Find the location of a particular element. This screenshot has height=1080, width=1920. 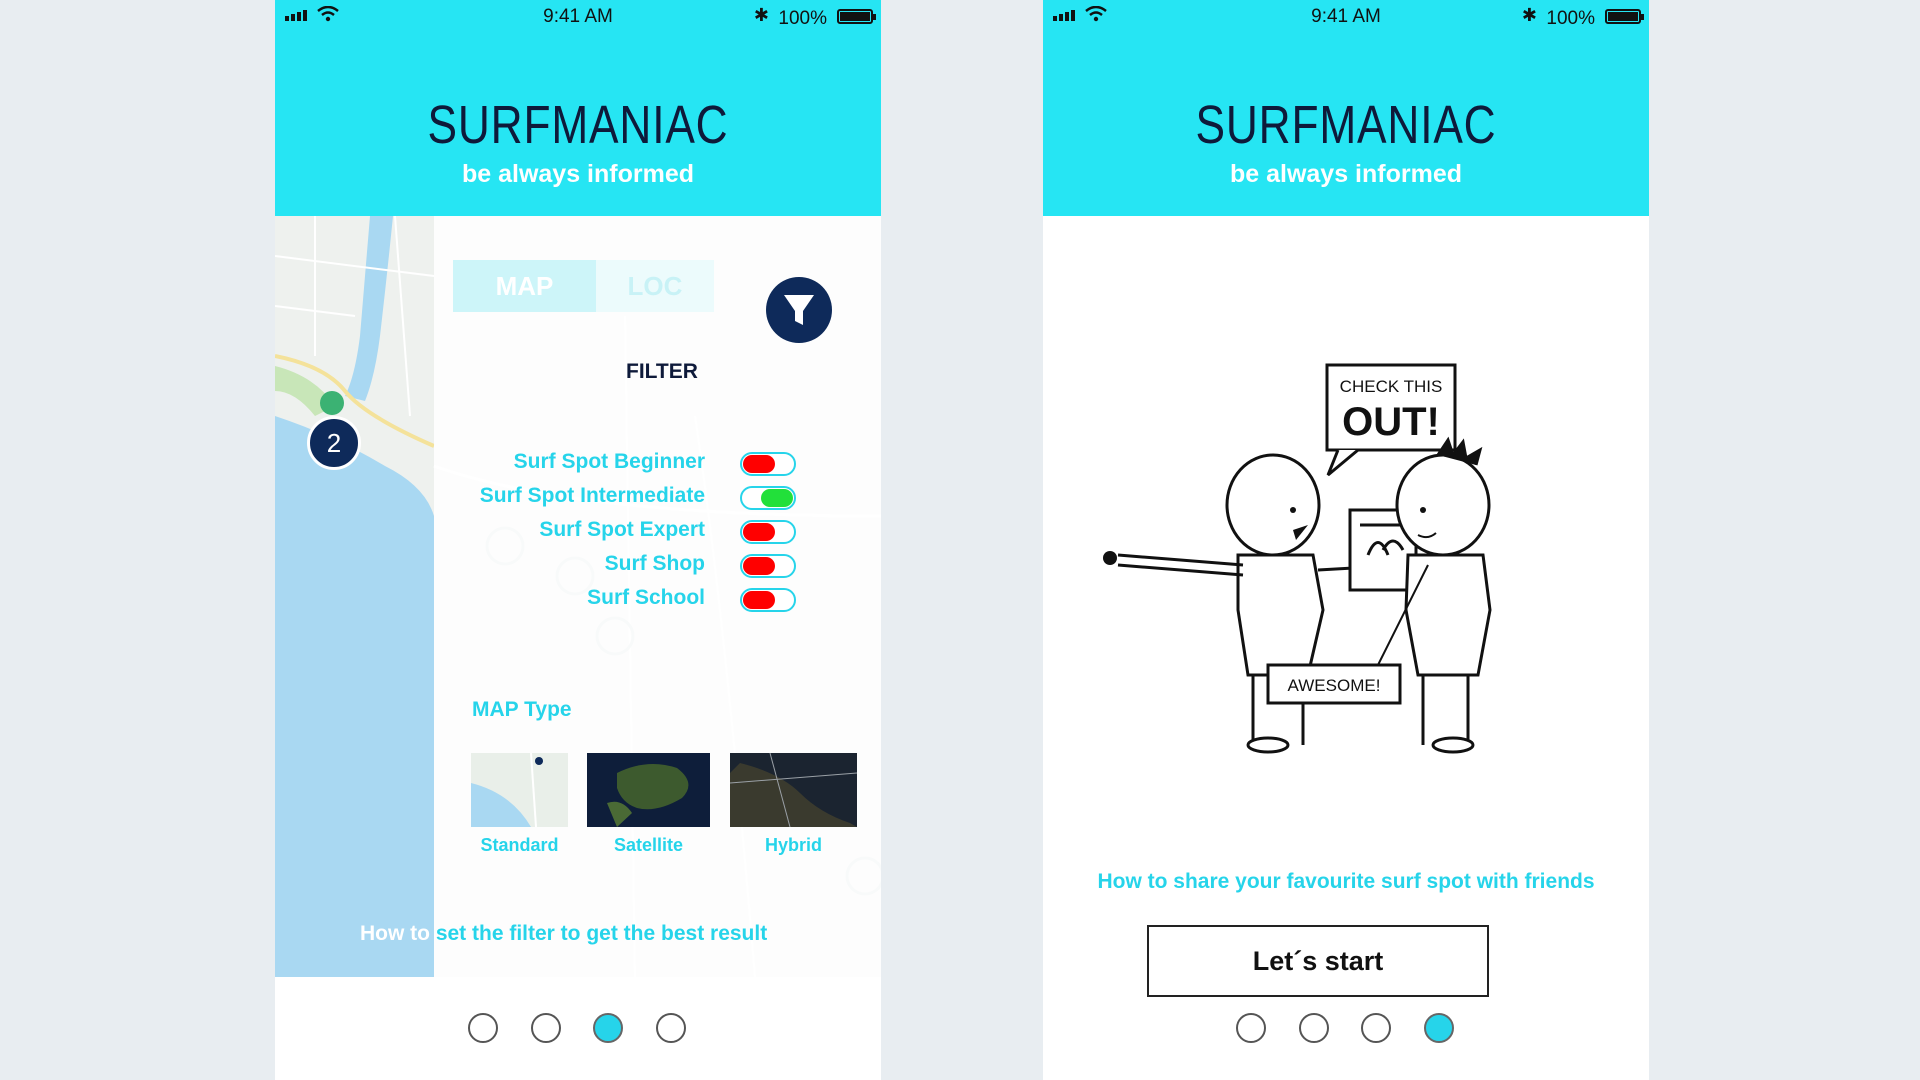

map-type-hybrid-label: Hybrid is located at coordinates (793, 845).